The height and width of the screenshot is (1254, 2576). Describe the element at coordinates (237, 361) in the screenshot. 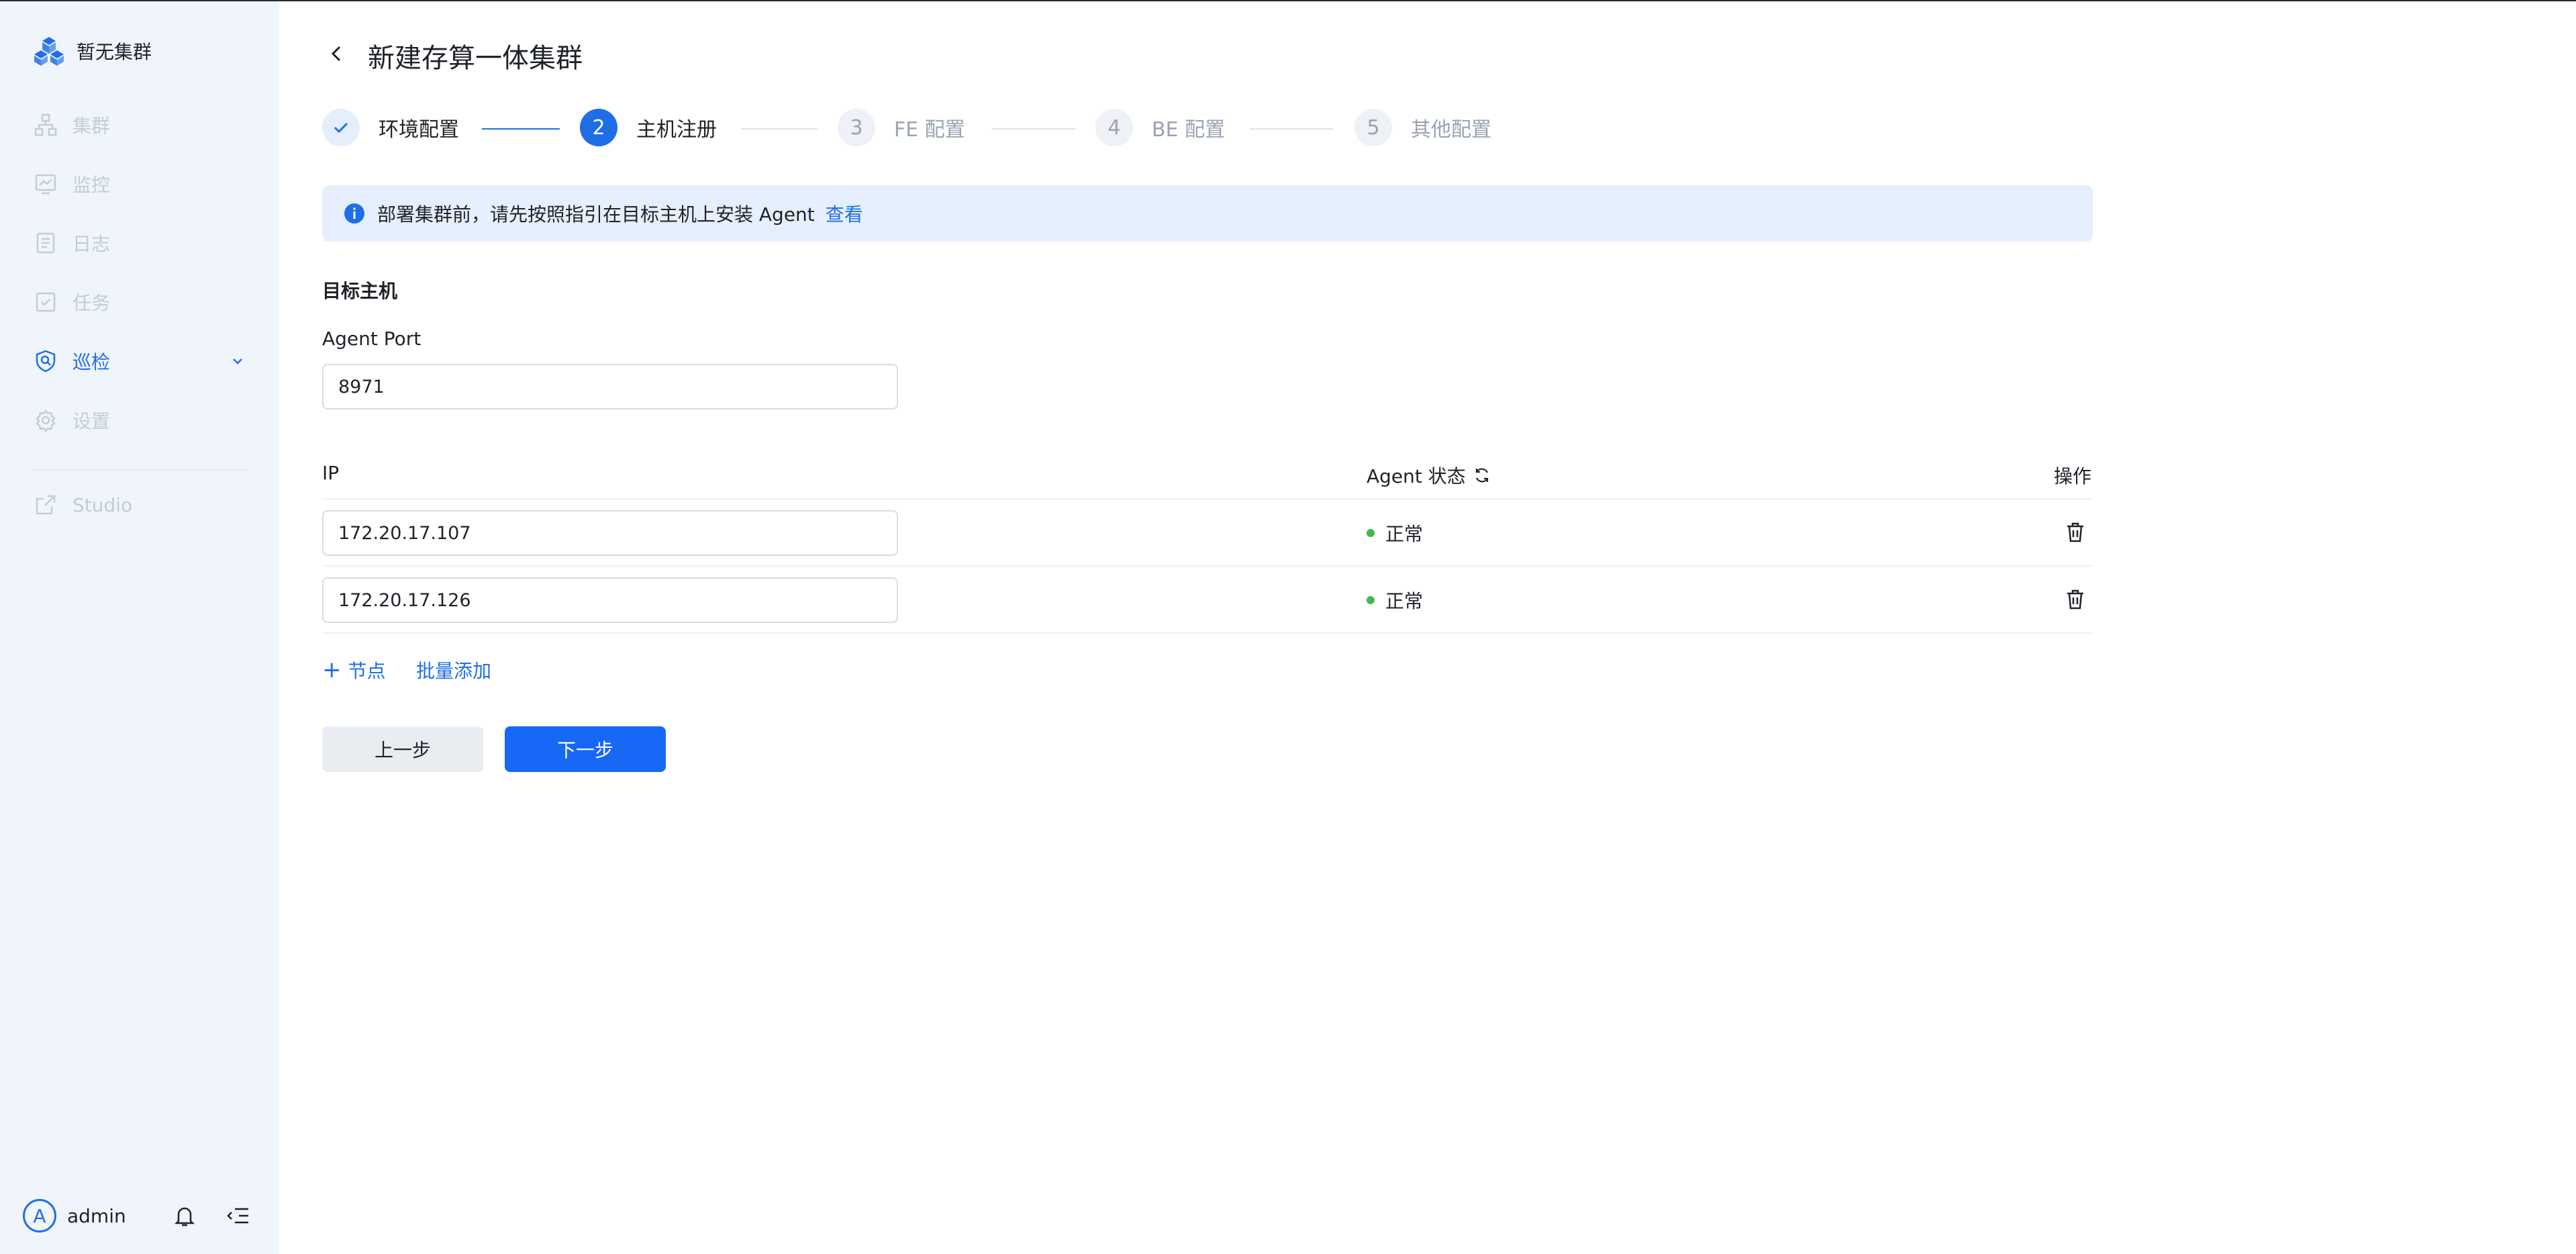

I see `chevron-down-icon` at that location.